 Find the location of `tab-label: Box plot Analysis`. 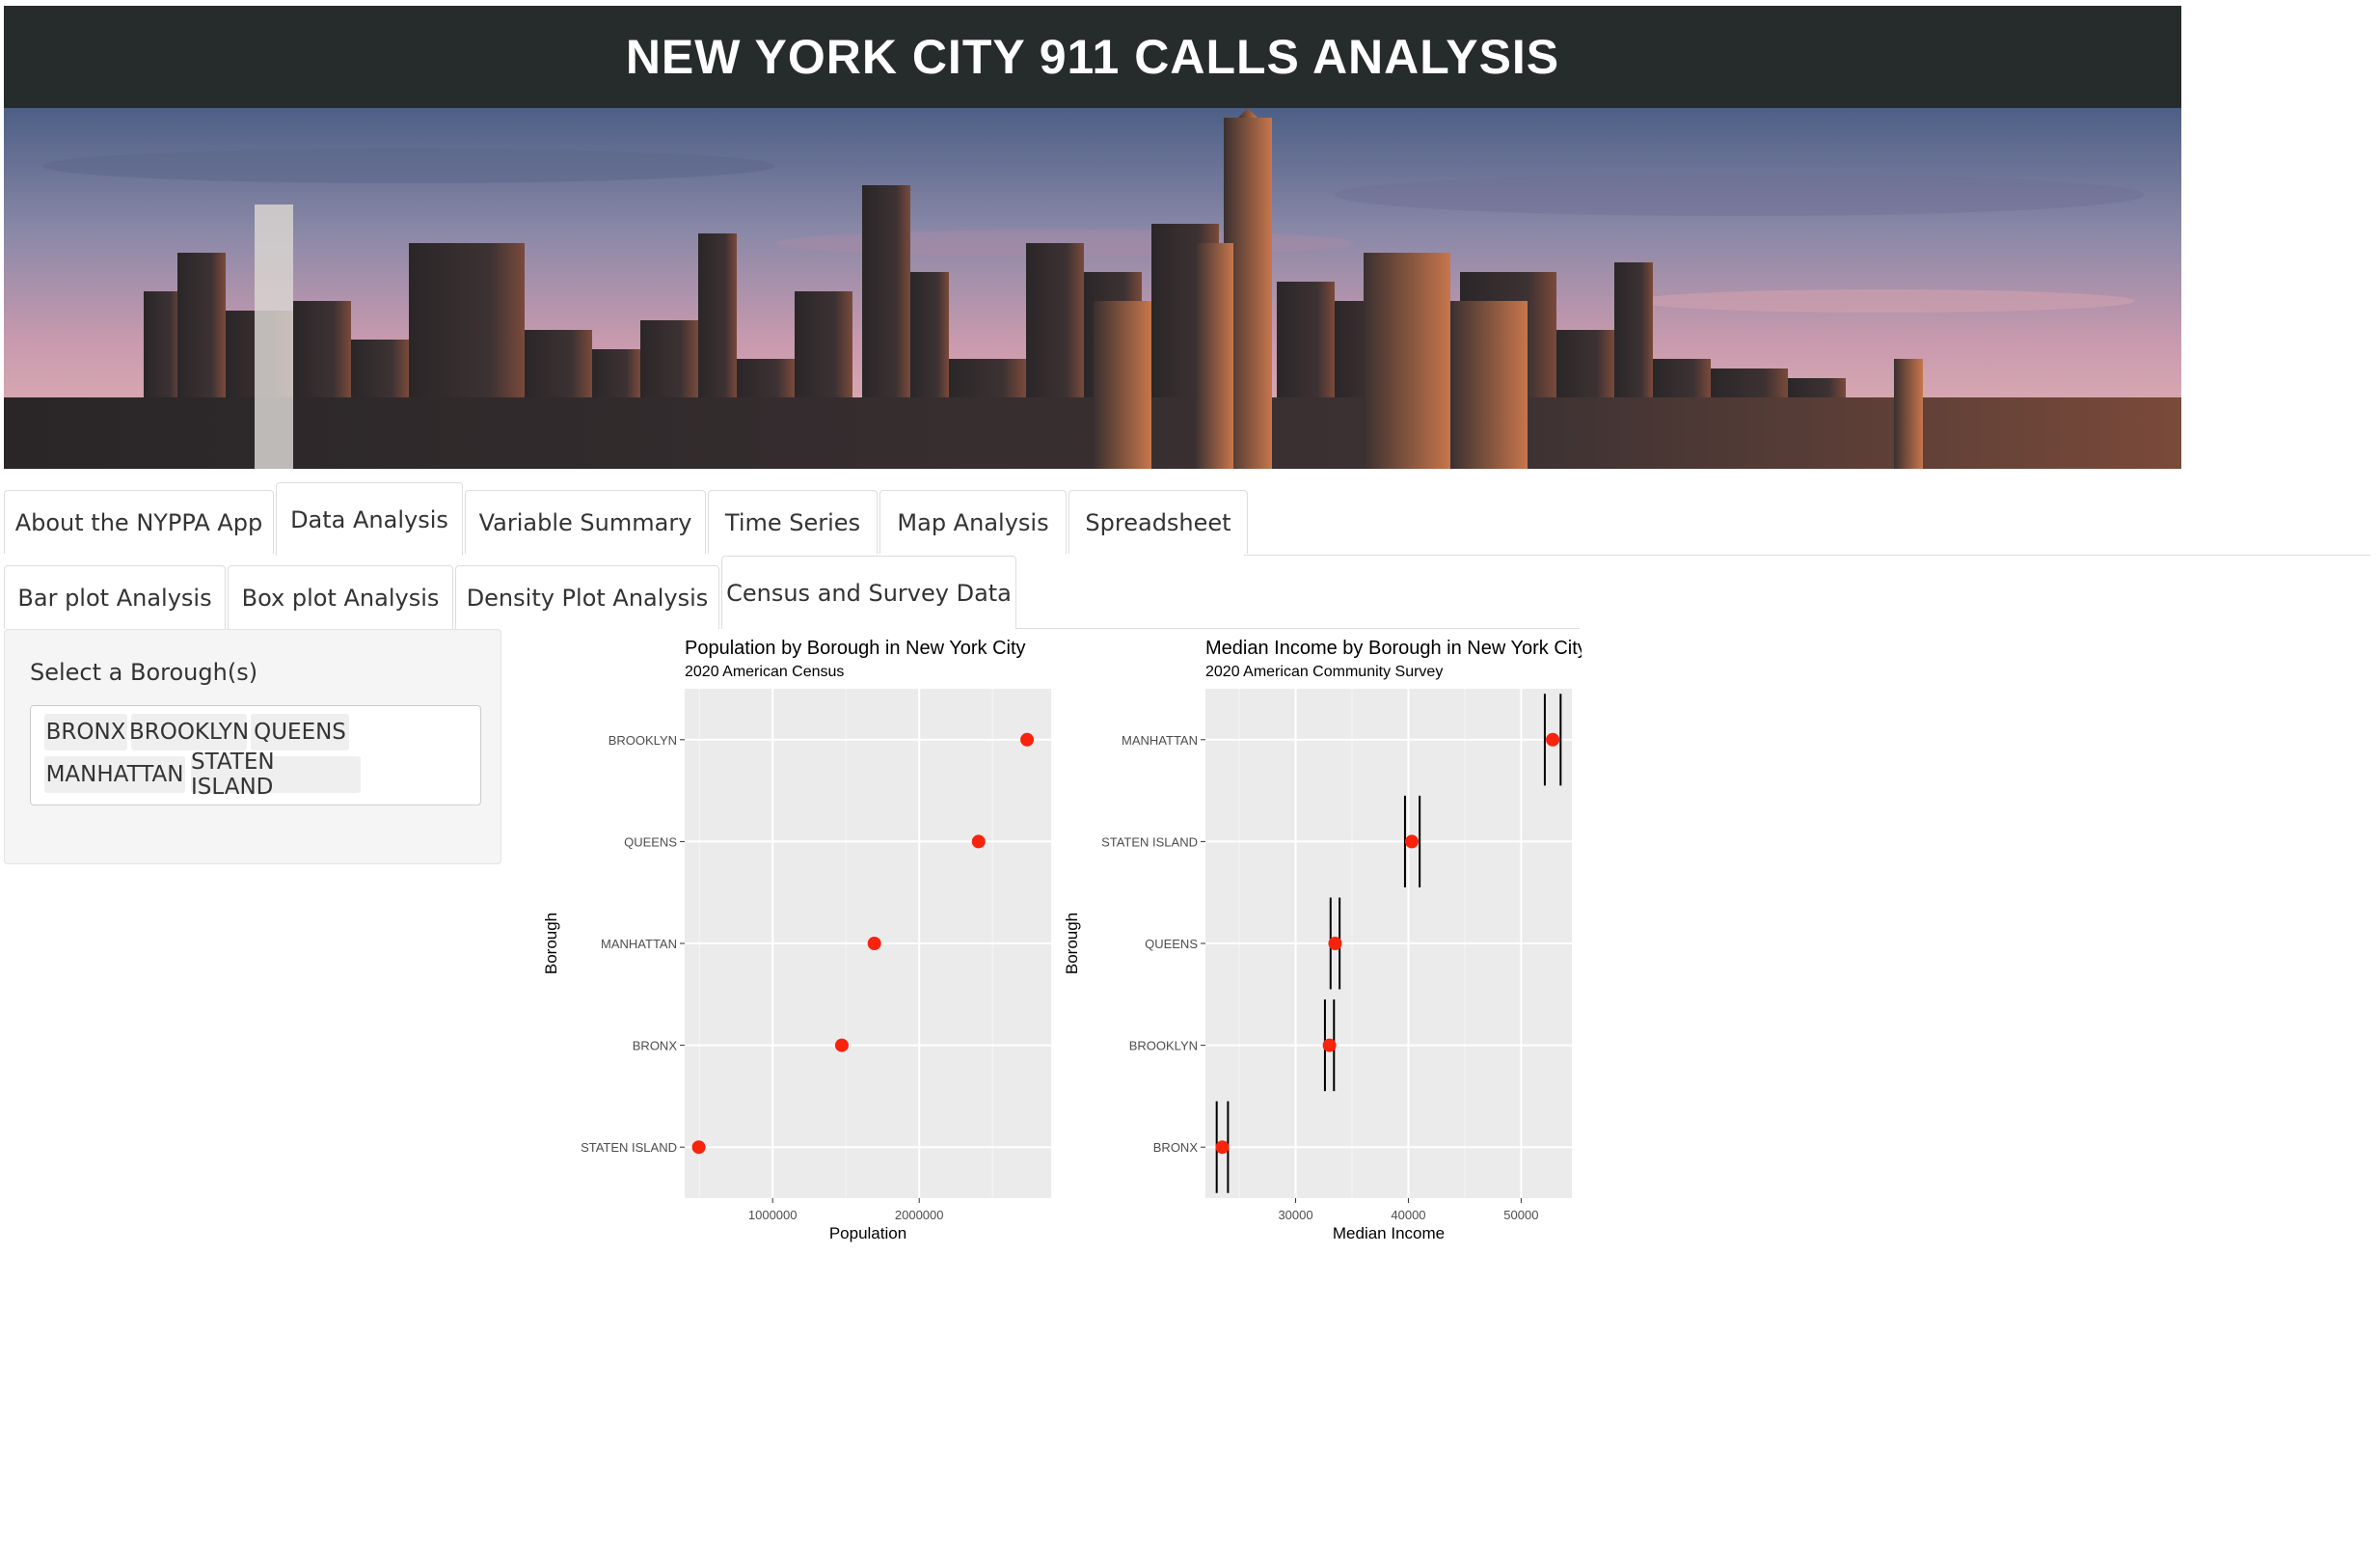

tab-label: Box plot Analysis is located at coordinates (341, 598).